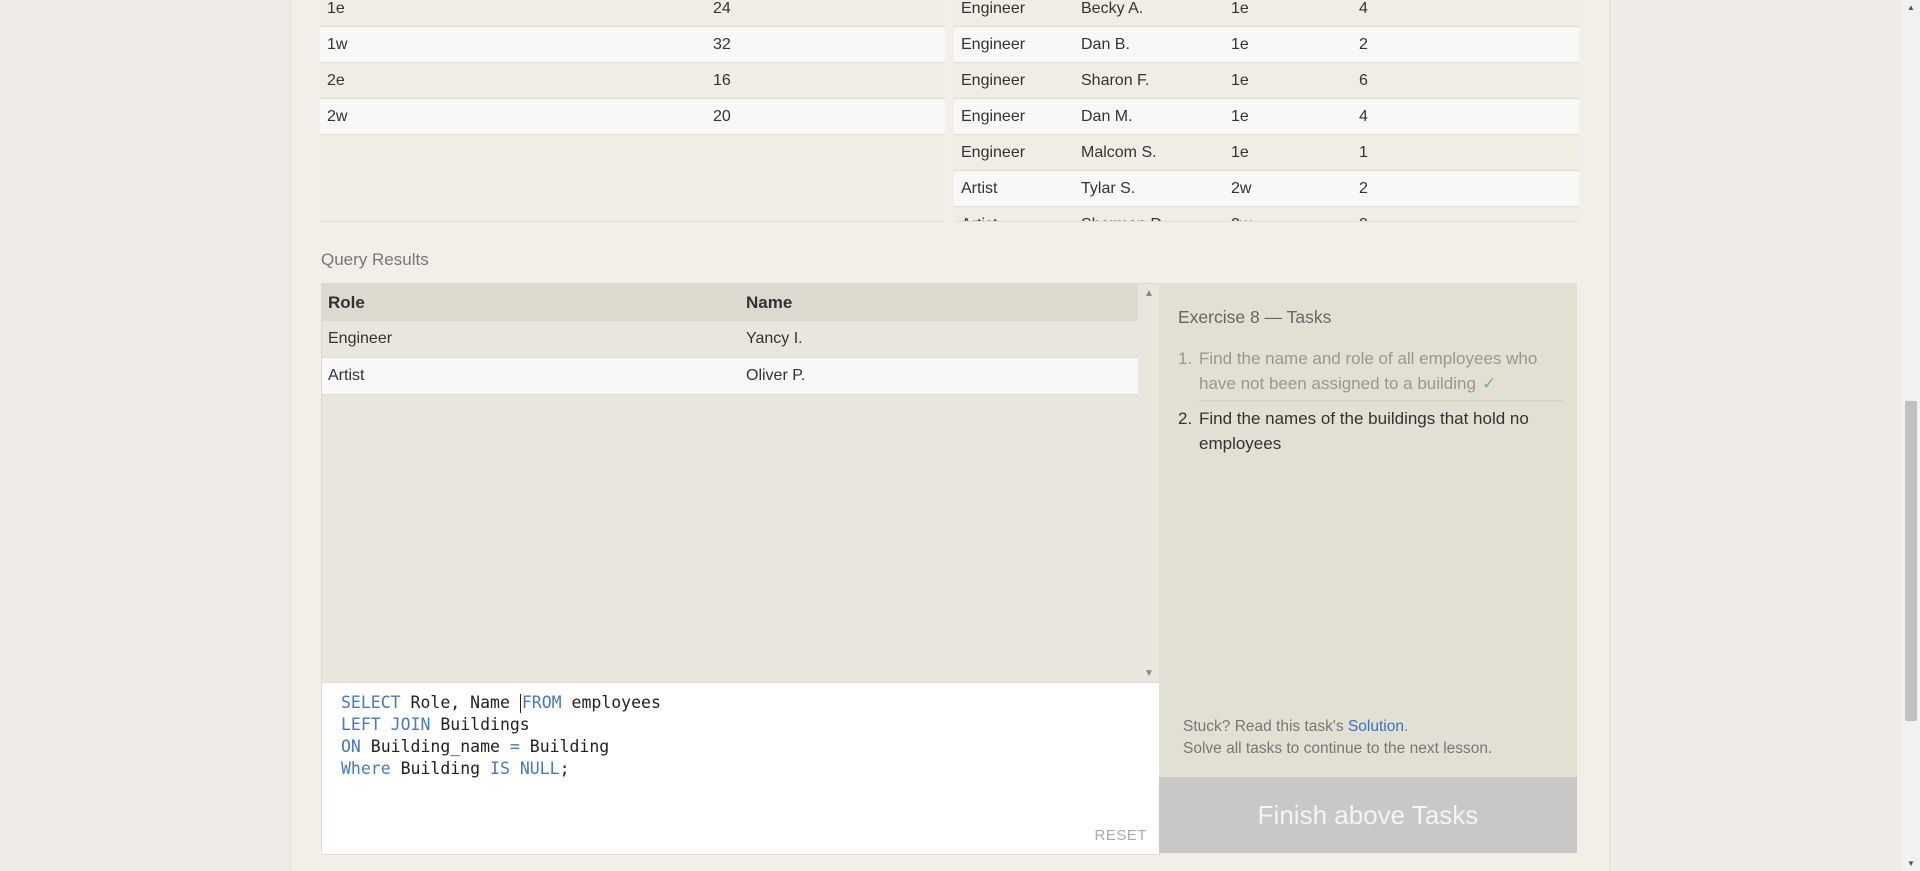 This screenshot has width=1920, height=871. What do you see at coordinates (769, 302) in the screenshot?
I see `column-header-name: Name` at bounding box center [769, 302].